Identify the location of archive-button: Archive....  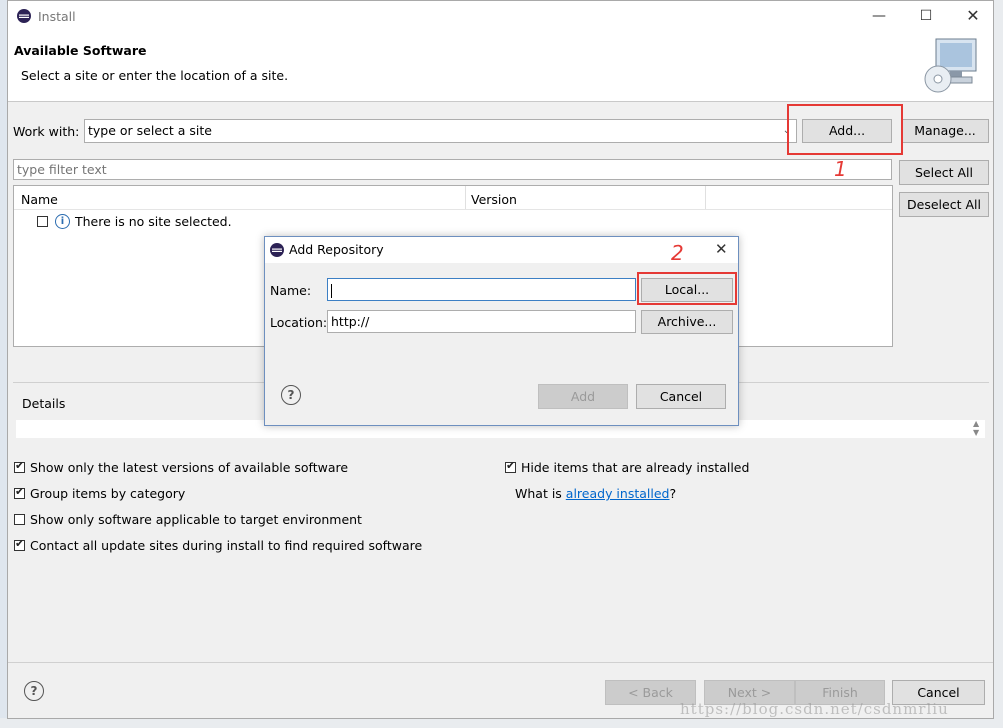
(687, 322).